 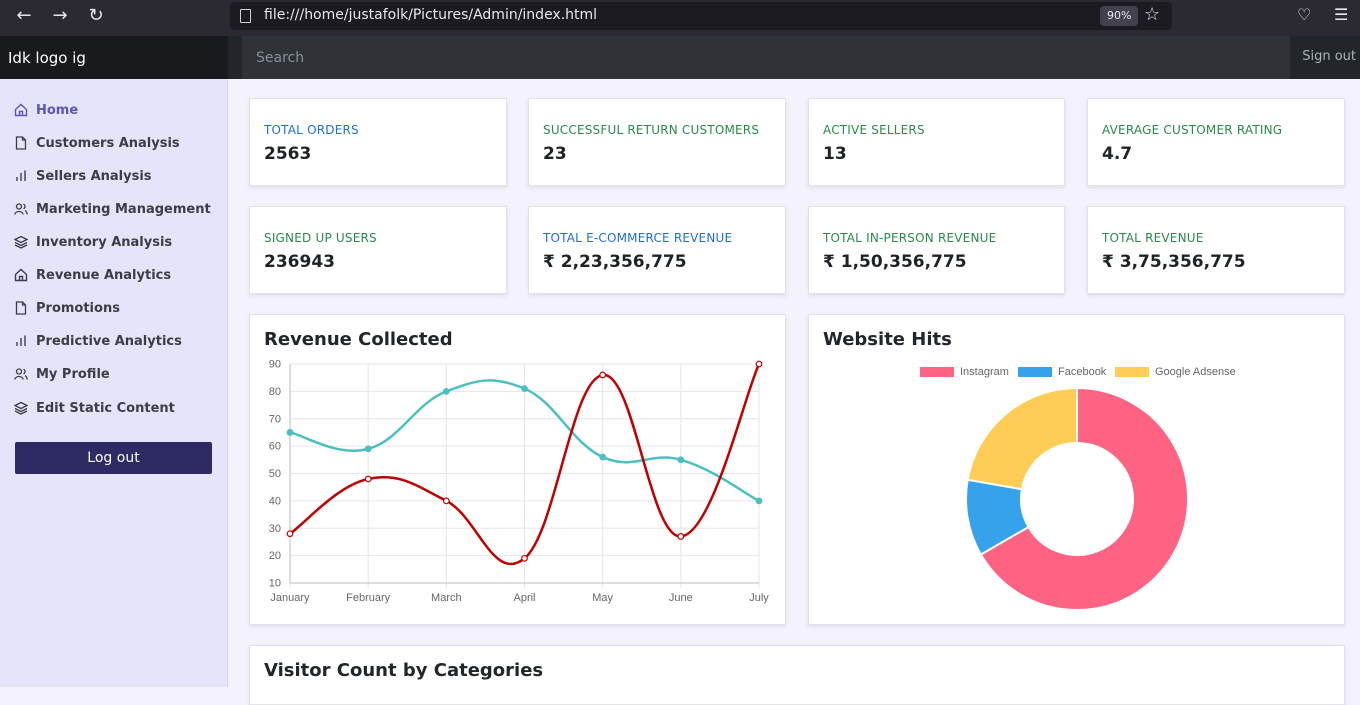 I want to click on logout-button: Log out, so click(x=113, y=458).